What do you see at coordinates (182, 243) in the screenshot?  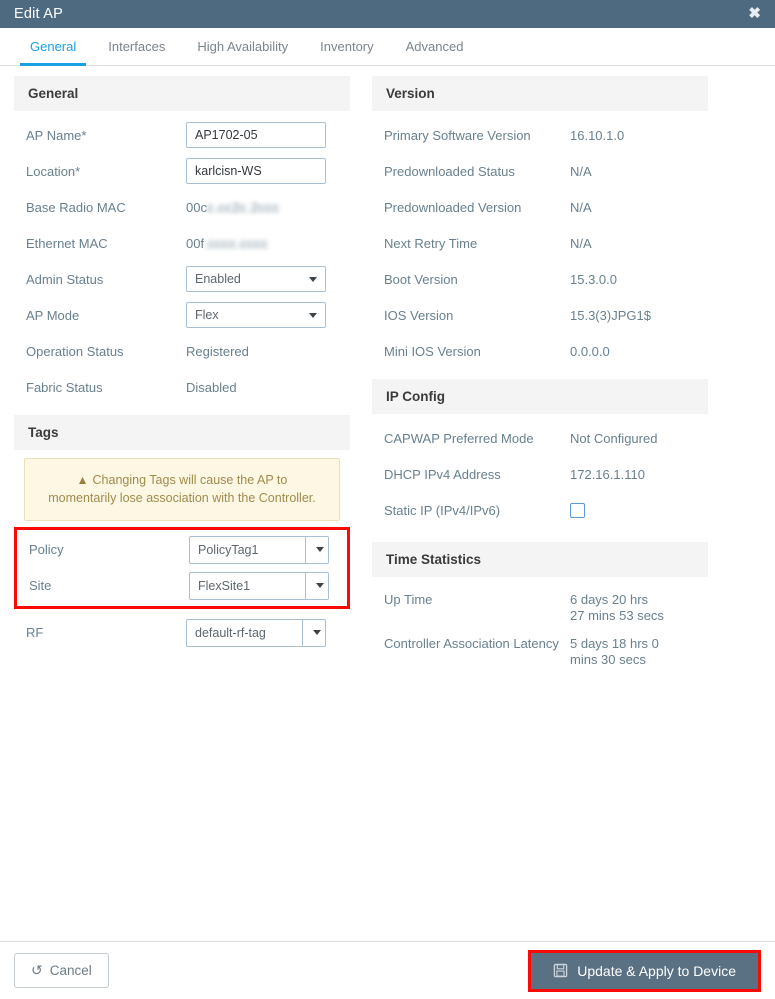 I see `field-ethernet-mac: Ethernet MAC 00f .cccc.cccc` at bounding box center [182, 243].